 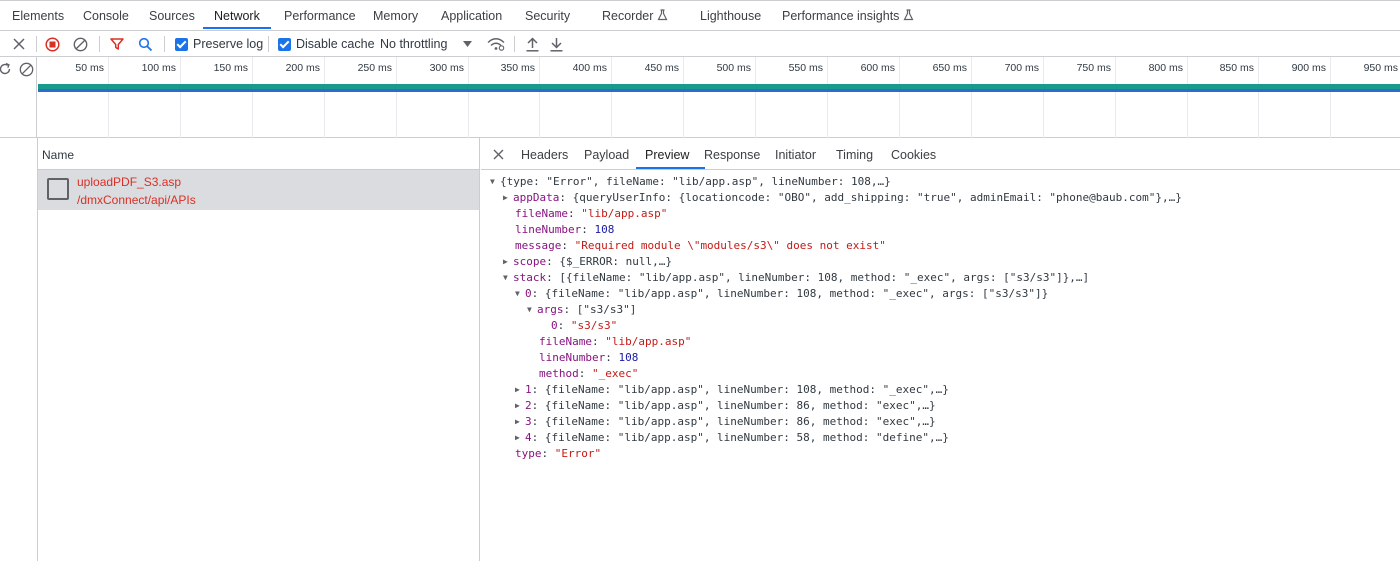 I want to click on tab-recorder: Recorder, so click(x=635, y=16).